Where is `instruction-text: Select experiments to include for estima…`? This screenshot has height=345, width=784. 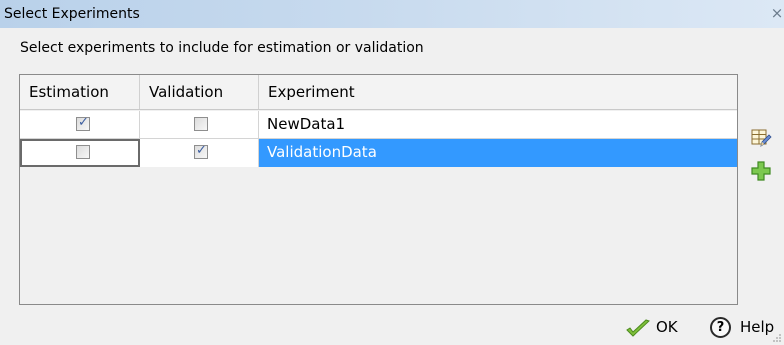 instruction-text: Select experiments to include for estima… is located at coordinates (222, 48).